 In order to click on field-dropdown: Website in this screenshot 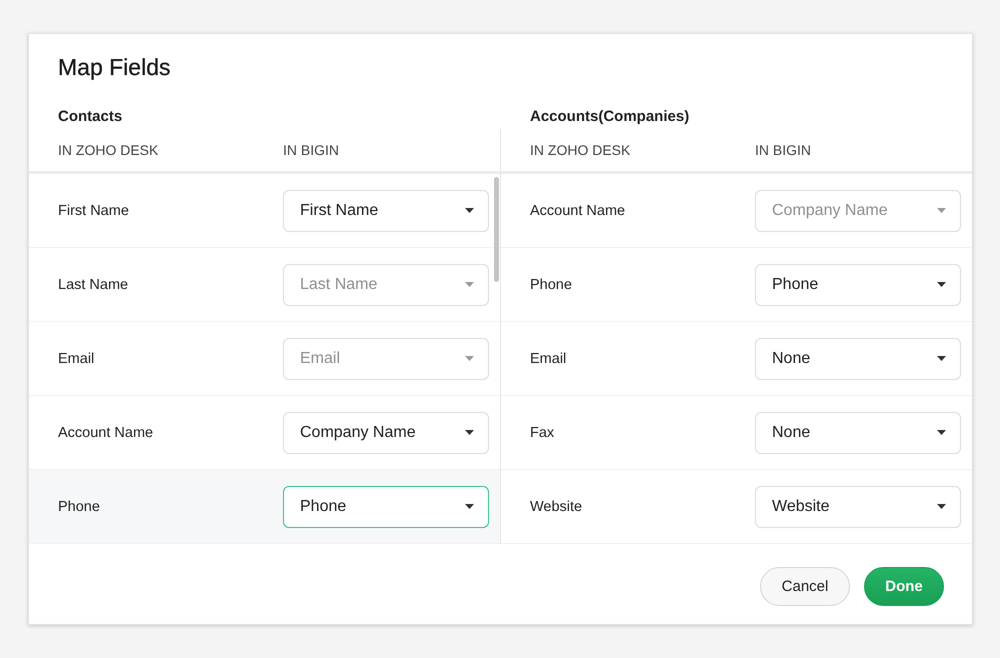, I will do `click(858, 507)`.